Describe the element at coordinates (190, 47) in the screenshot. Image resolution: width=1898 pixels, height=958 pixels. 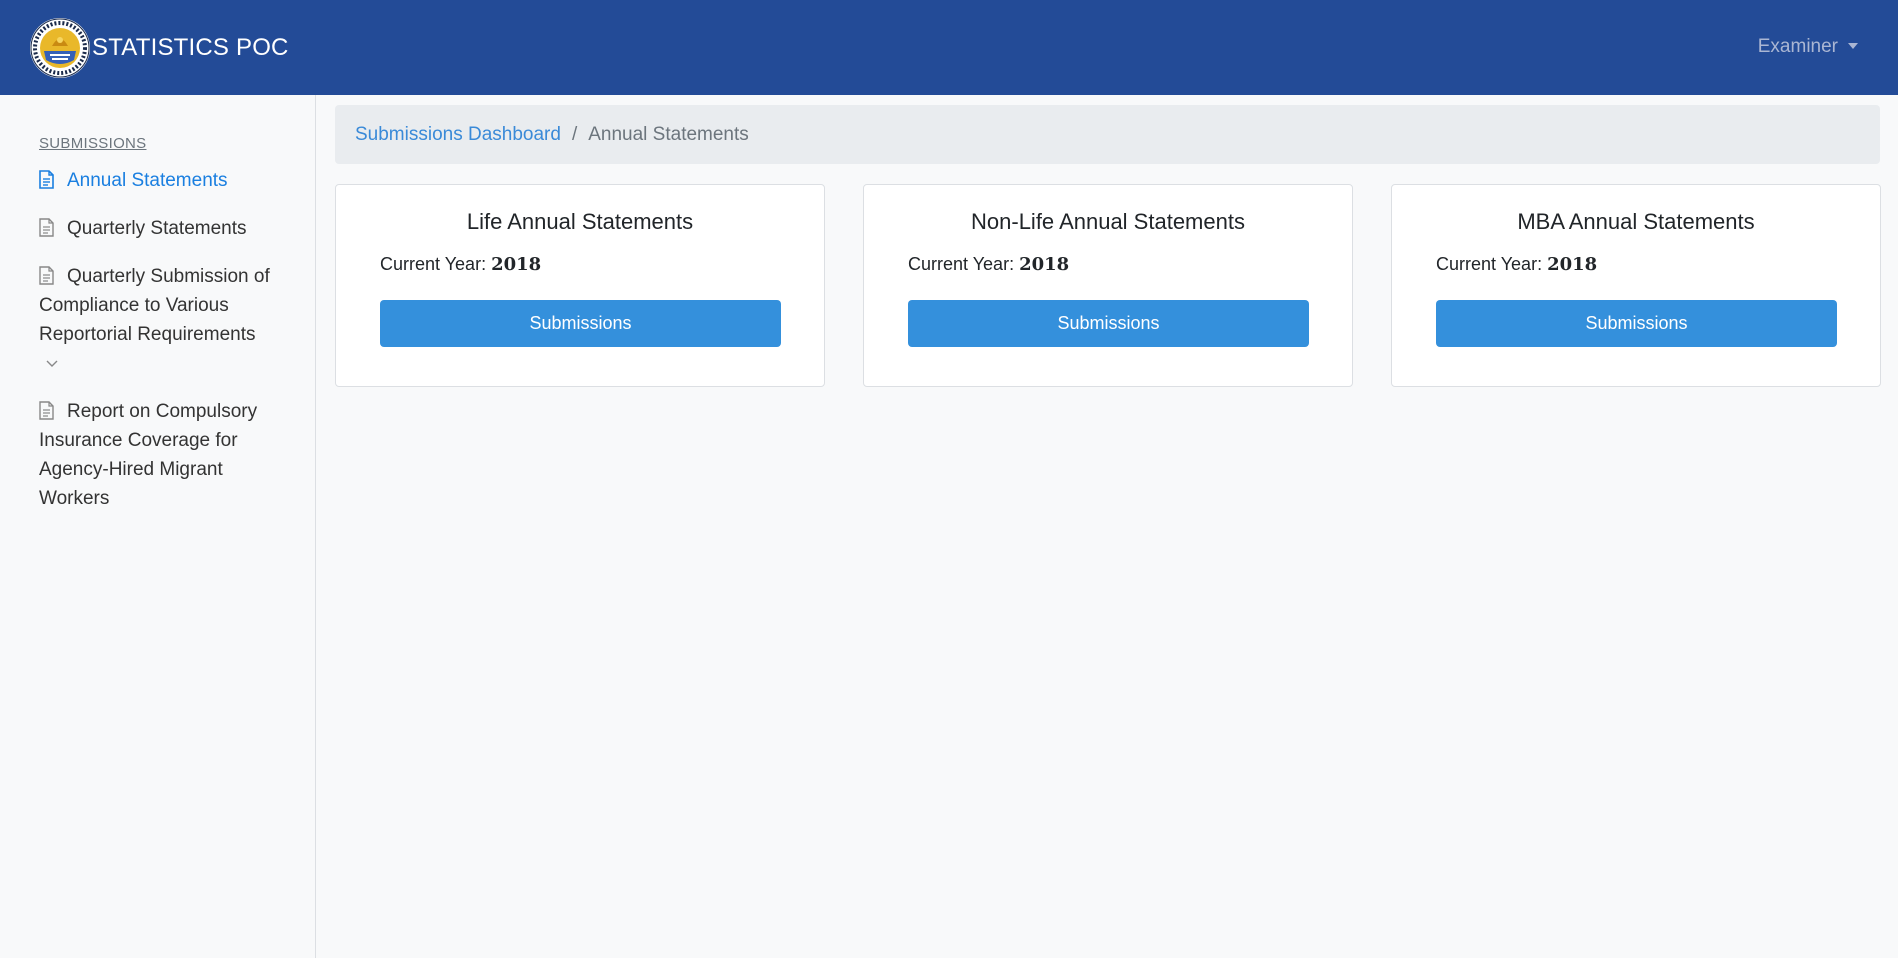
I see `app-title: STATISTICS POC` at that location.